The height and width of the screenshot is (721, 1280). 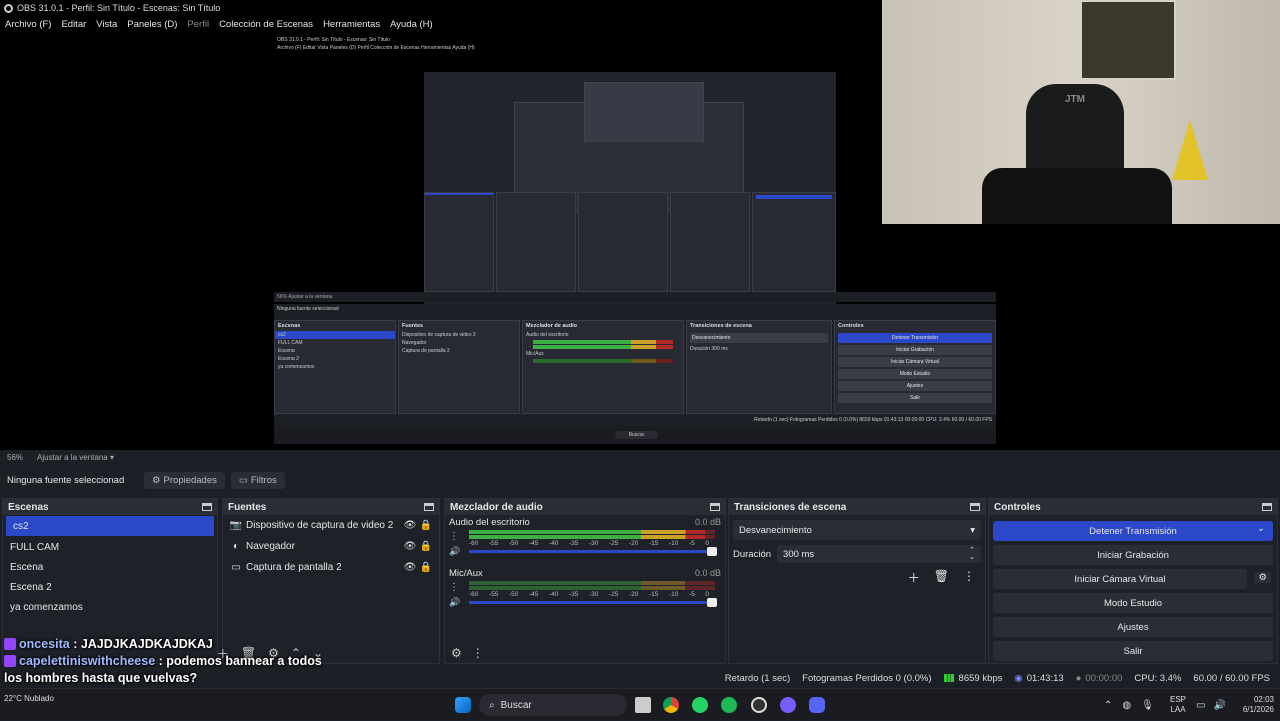 What do you see at coordinates (709, 349) in the screenshot?
I see `nested-duration: Duración 300 ms` at bounding box center [709, 349].